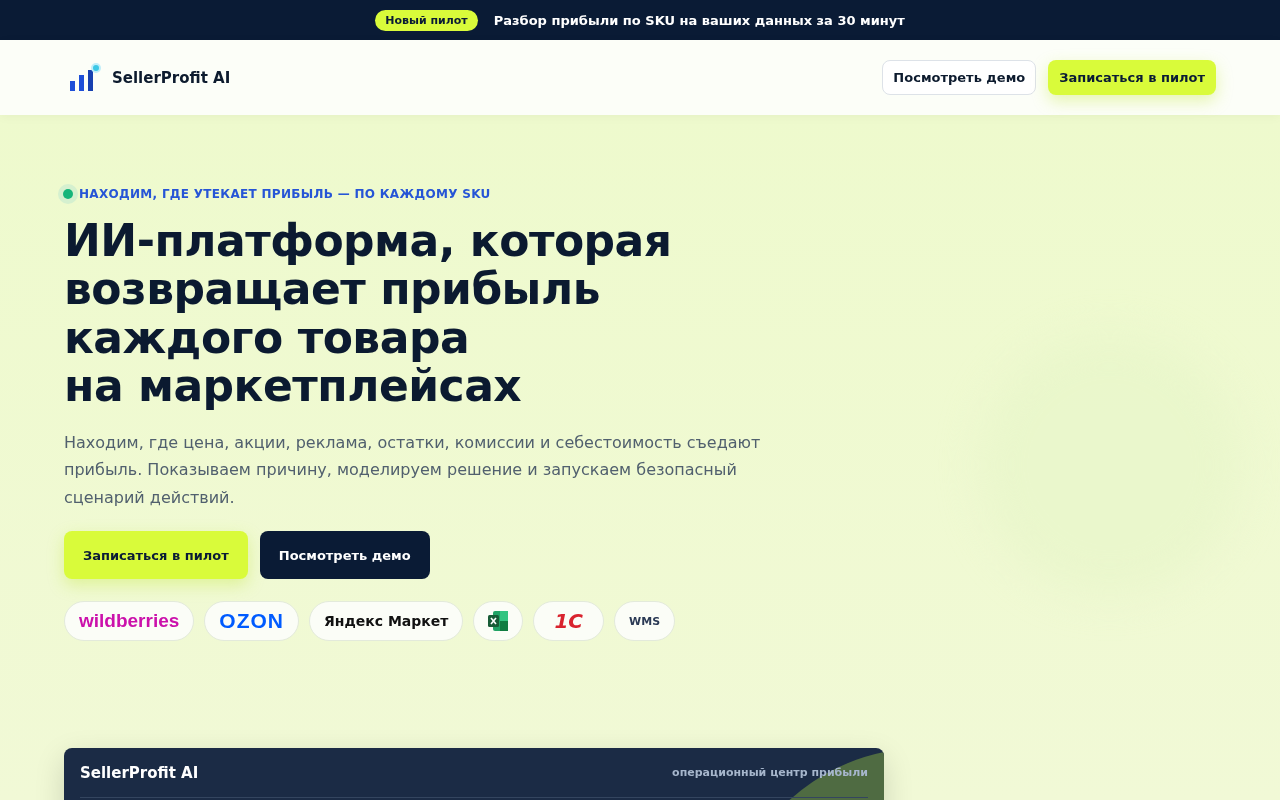 The width and height of the screenshot is (1280, 800). What do you see at coordinates (129, 621) in the screenshot?
I see `integration-logo: wildberries` at bounding box center [129, 621].